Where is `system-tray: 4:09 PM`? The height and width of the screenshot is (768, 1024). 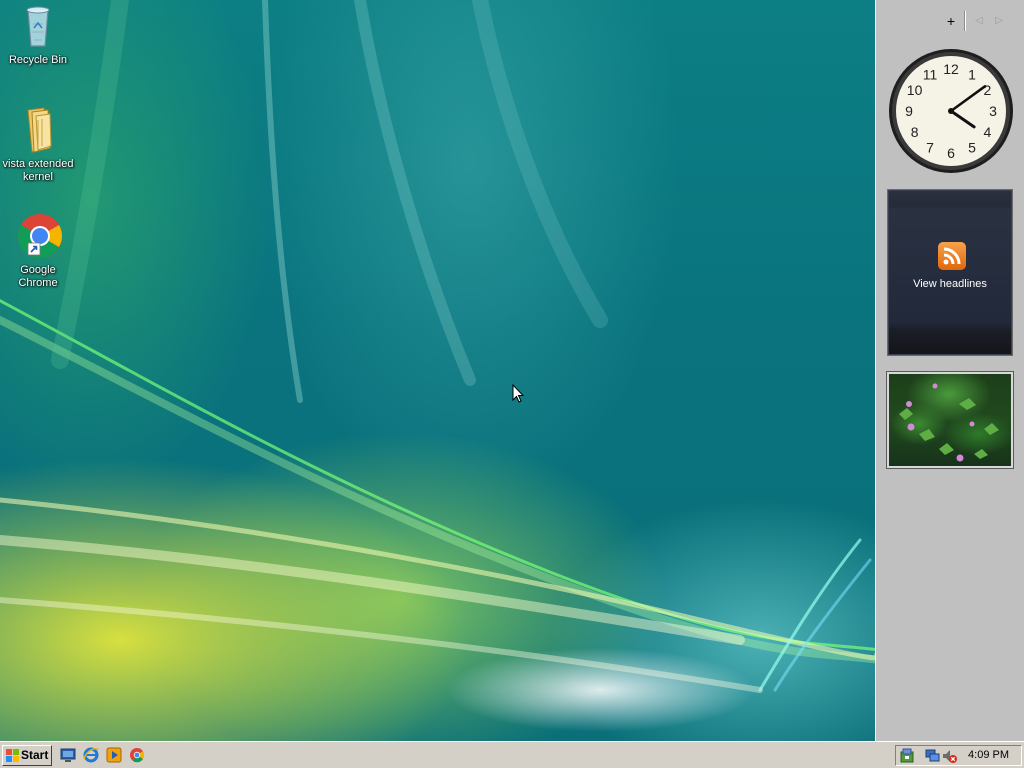
system-tray: 4:09 PM is located at coordinates (958, 755).